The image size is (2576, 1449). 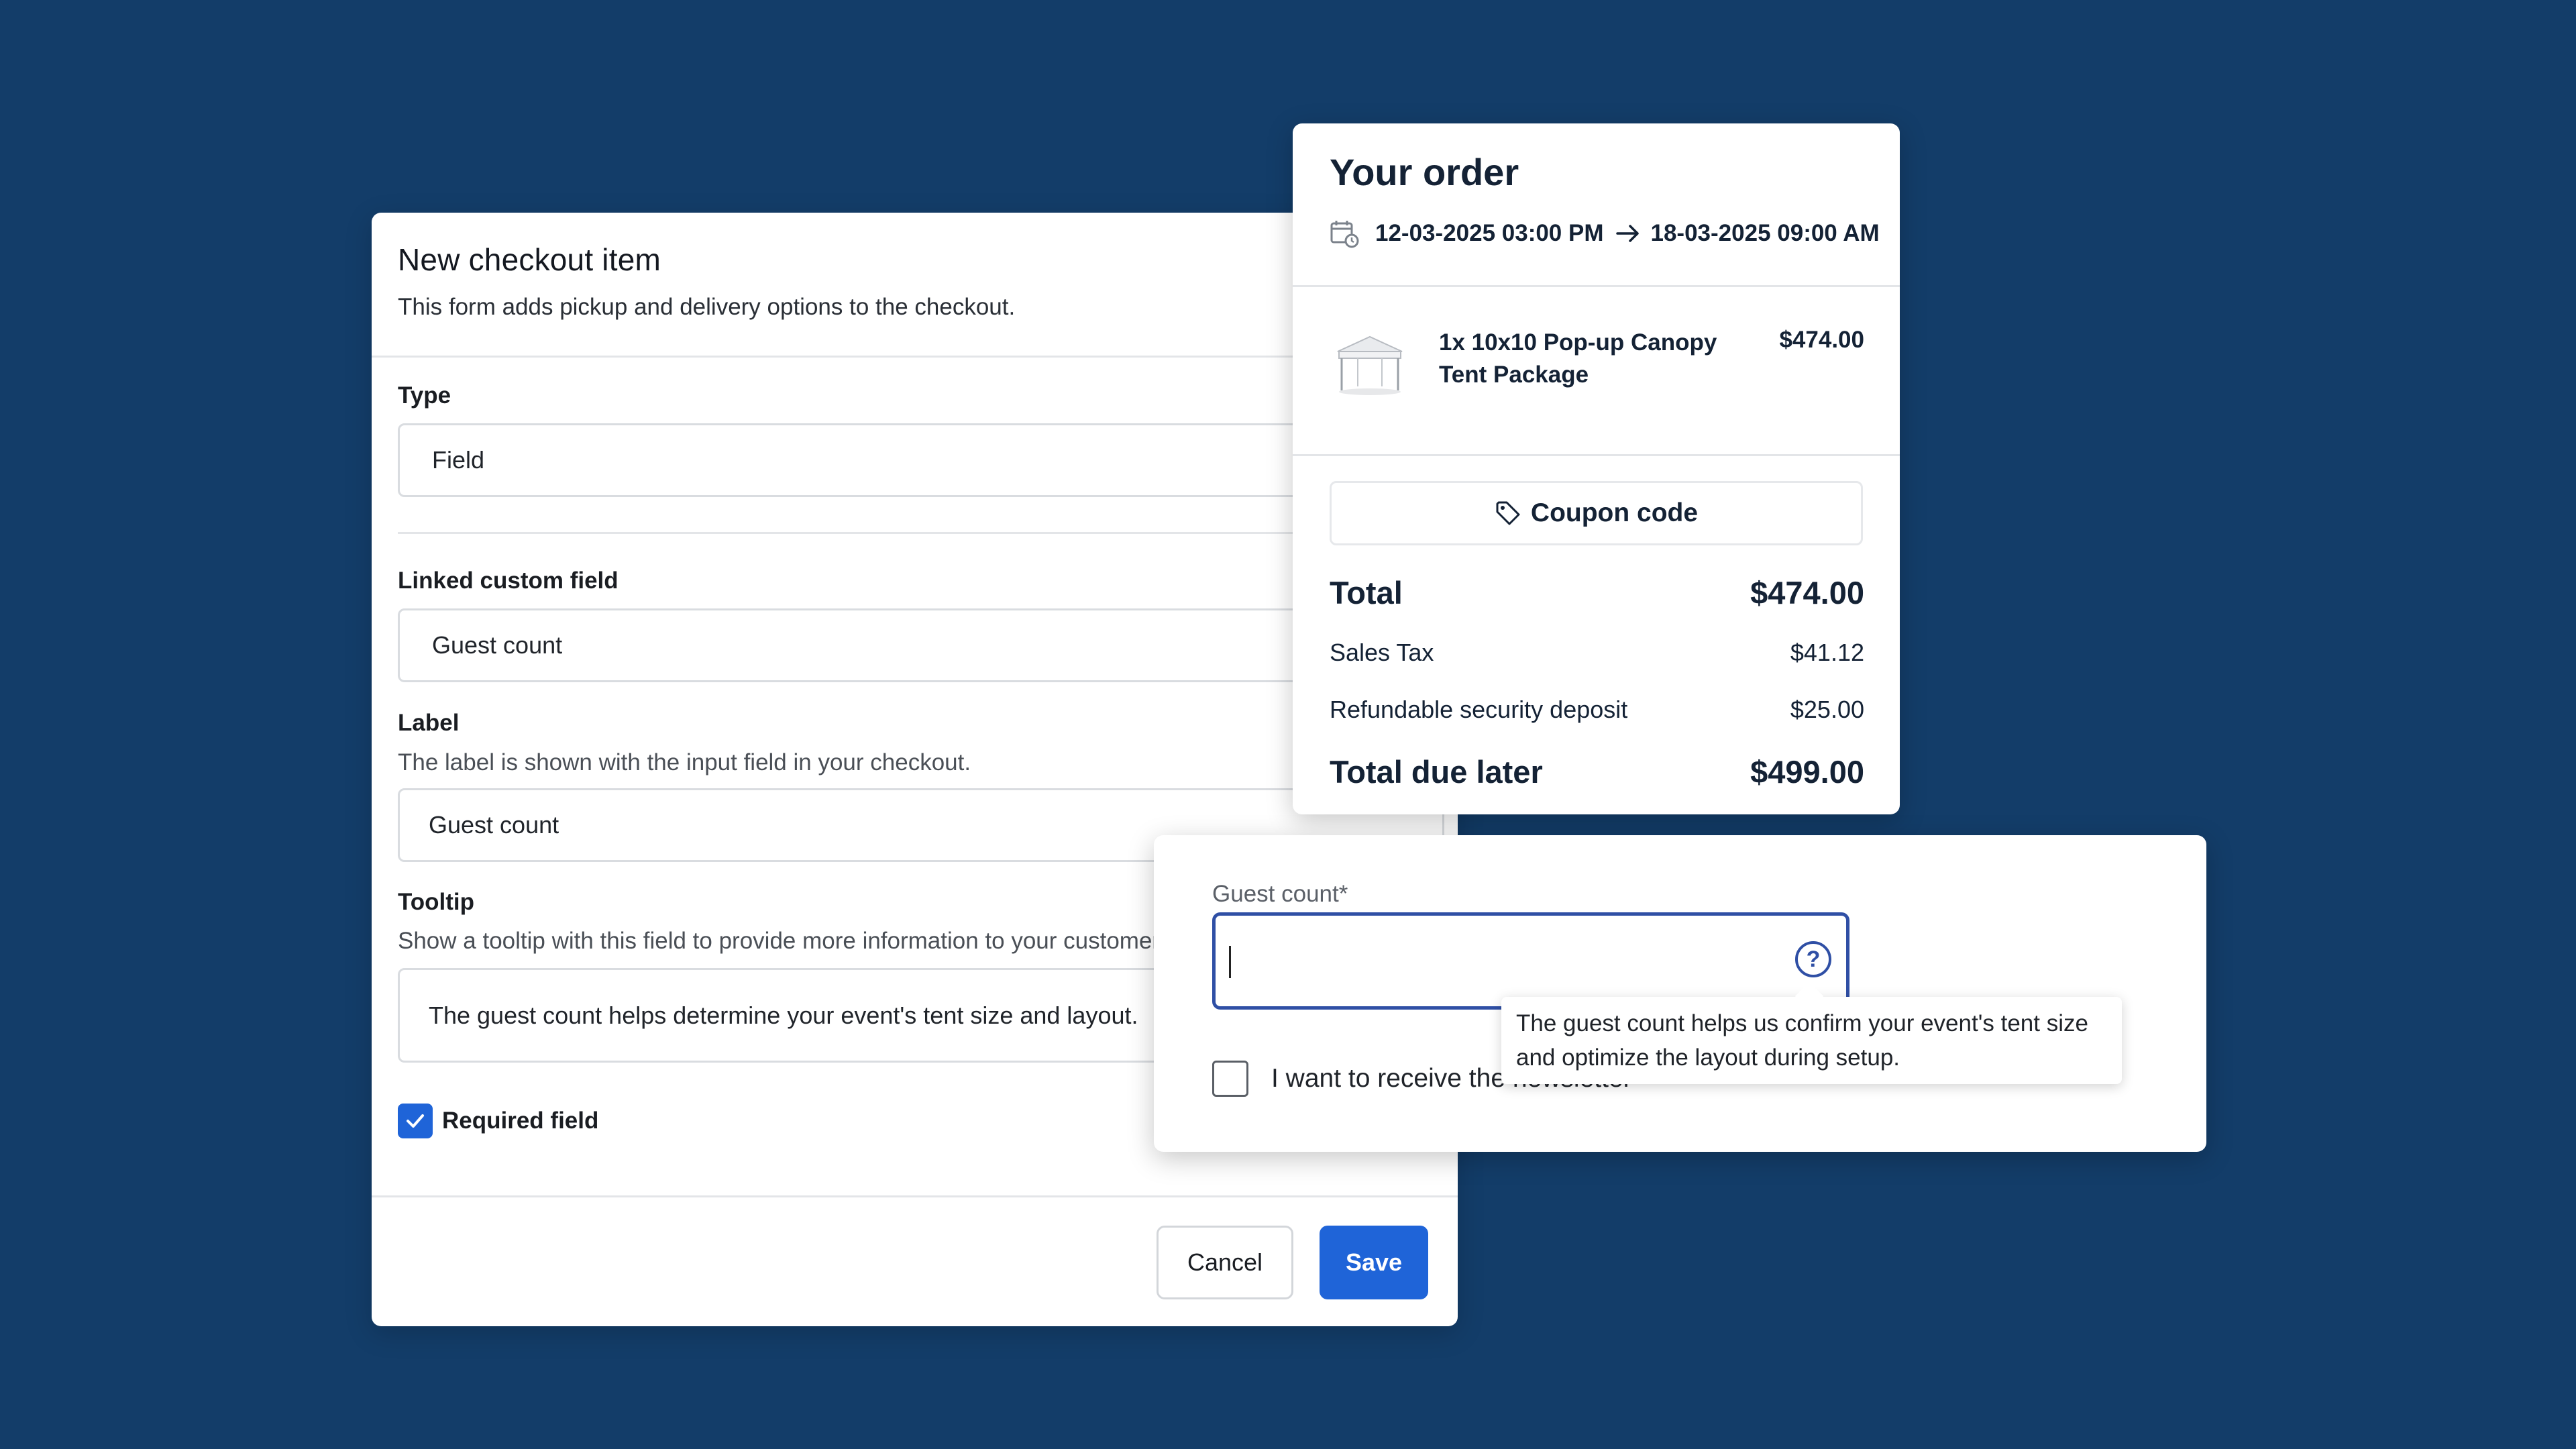 What do you see at coordinates (1765, 233) in the screenshot?
I see `end-date: 18-03-2025 09:00 AM` at bounding box center [1765, 233].